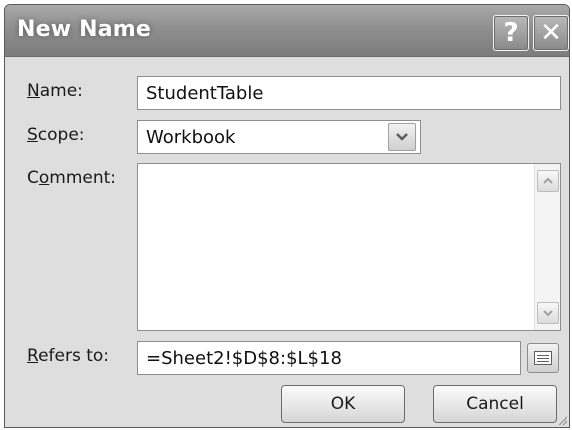 The image size is (572, 430). I want to click on close-icon: ✕, so click(551, 33).